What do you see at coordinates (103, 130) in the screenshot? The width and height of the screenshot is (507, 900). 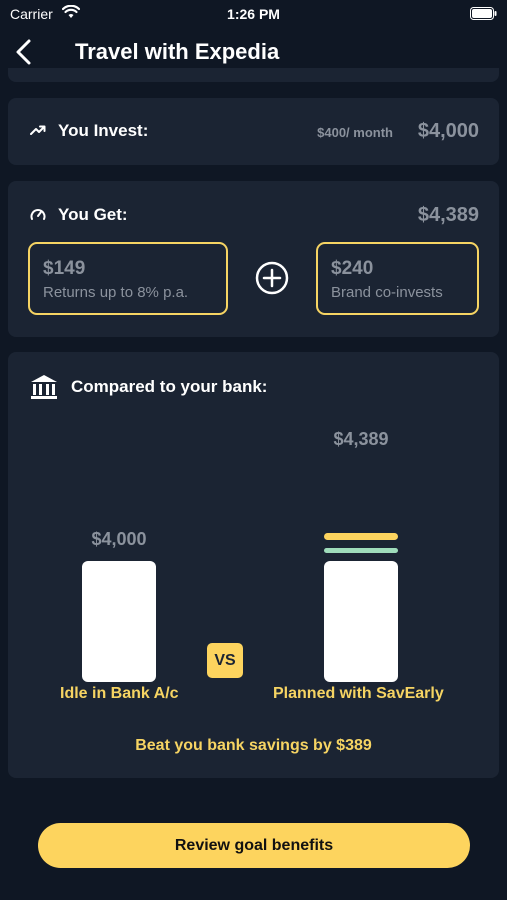 I see `invest-label: You Invest:` at bounding box center [103, 130].